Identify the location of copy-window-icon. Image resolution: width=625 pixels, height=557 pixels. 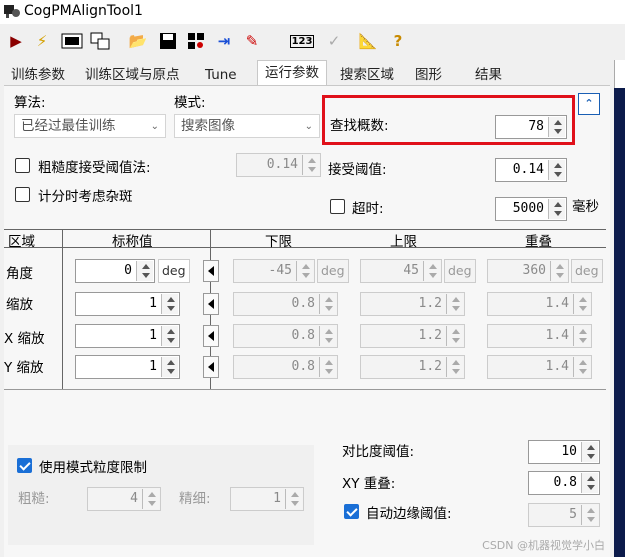
(100, 41).